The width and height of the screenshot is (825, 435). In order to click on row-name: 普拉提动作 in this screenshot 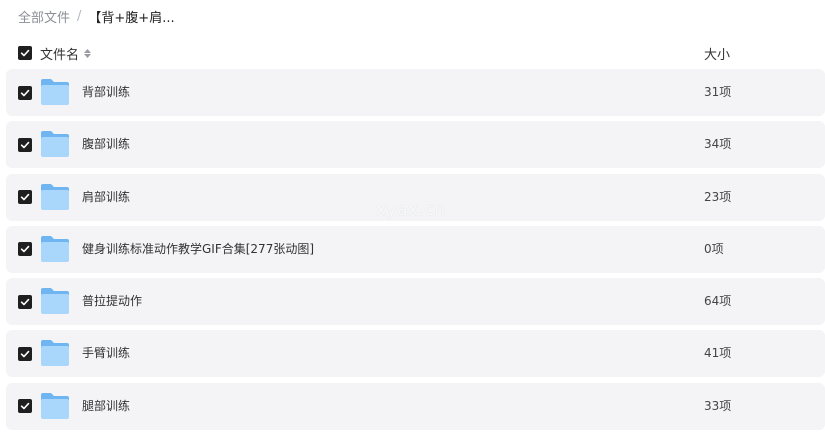, I will do `click(112, 301)`.